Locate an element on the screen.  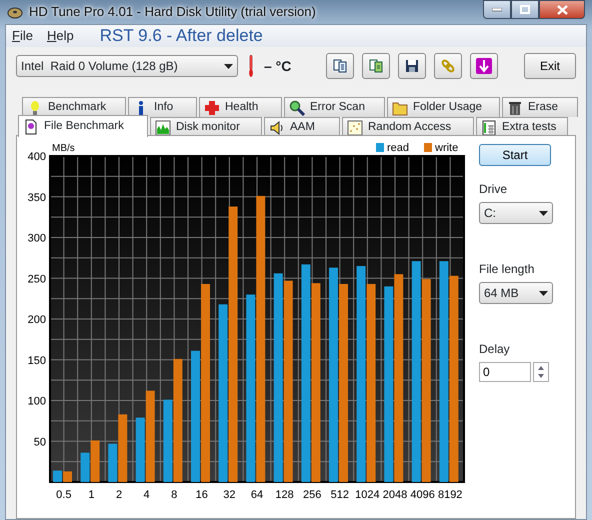
x-tick-label: 2048 is located at coordinates (395, 495).